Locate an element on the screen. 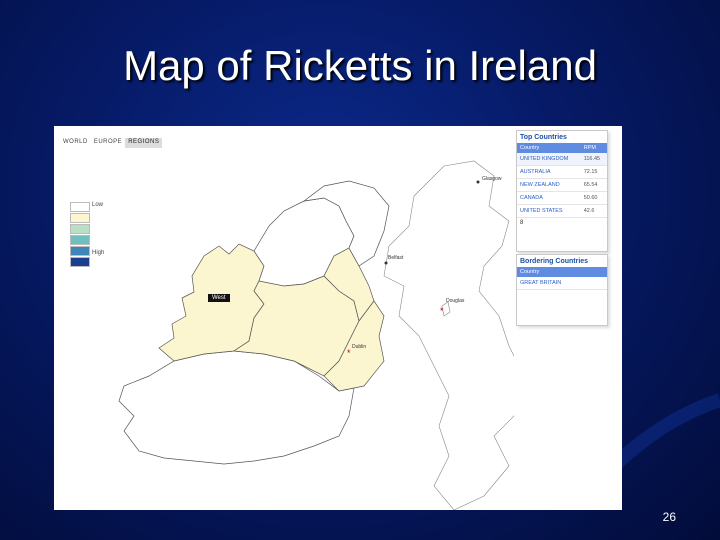  rpm-value: 50.60 is located at coordinates (593, 198).